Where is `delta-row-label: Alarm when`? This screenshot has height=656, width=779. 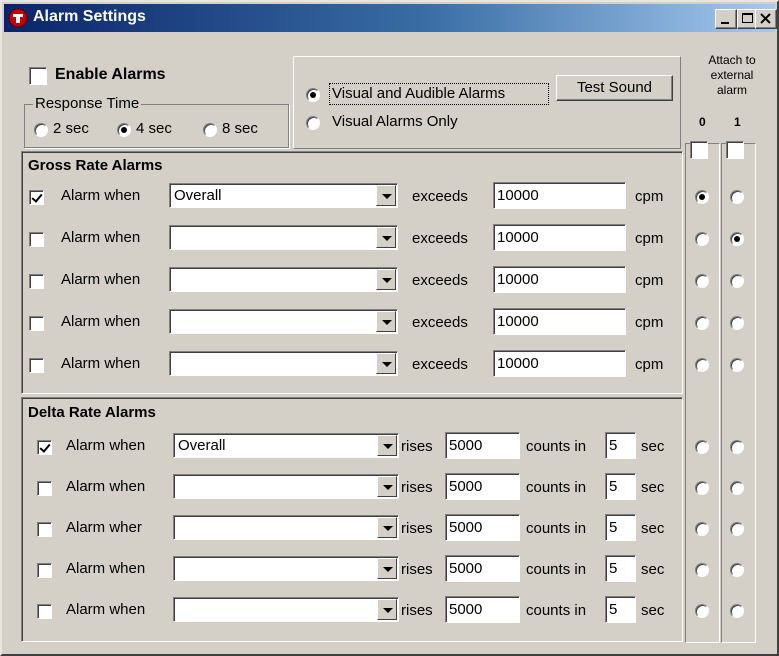 delta-row-label: Alarm when is located at coordinates (106, 609).